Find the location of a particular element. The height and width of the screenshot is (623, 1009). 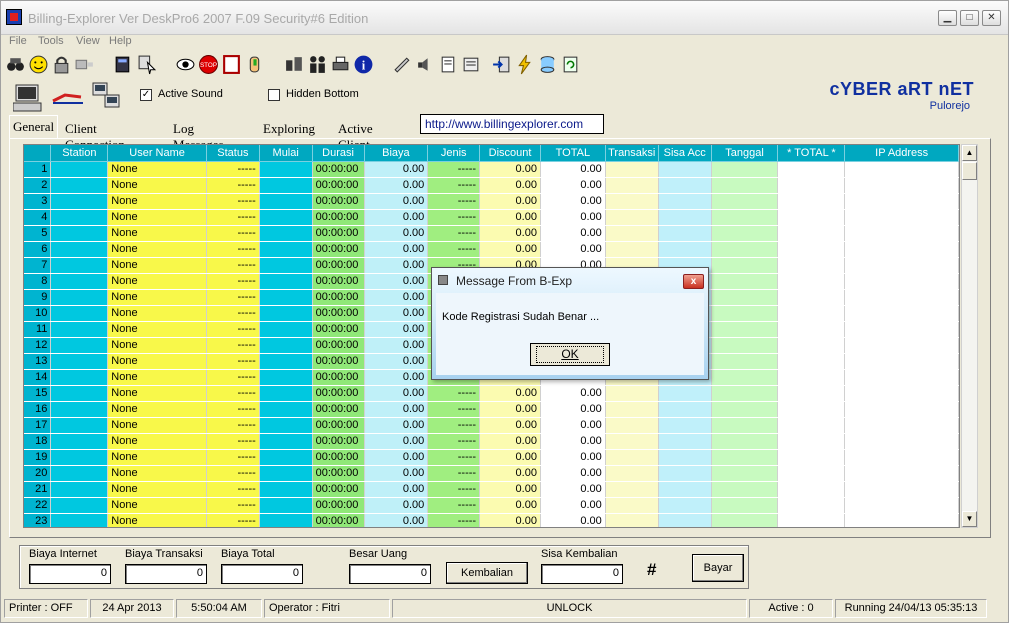

lock-icon is located at coordinates (61, 64).